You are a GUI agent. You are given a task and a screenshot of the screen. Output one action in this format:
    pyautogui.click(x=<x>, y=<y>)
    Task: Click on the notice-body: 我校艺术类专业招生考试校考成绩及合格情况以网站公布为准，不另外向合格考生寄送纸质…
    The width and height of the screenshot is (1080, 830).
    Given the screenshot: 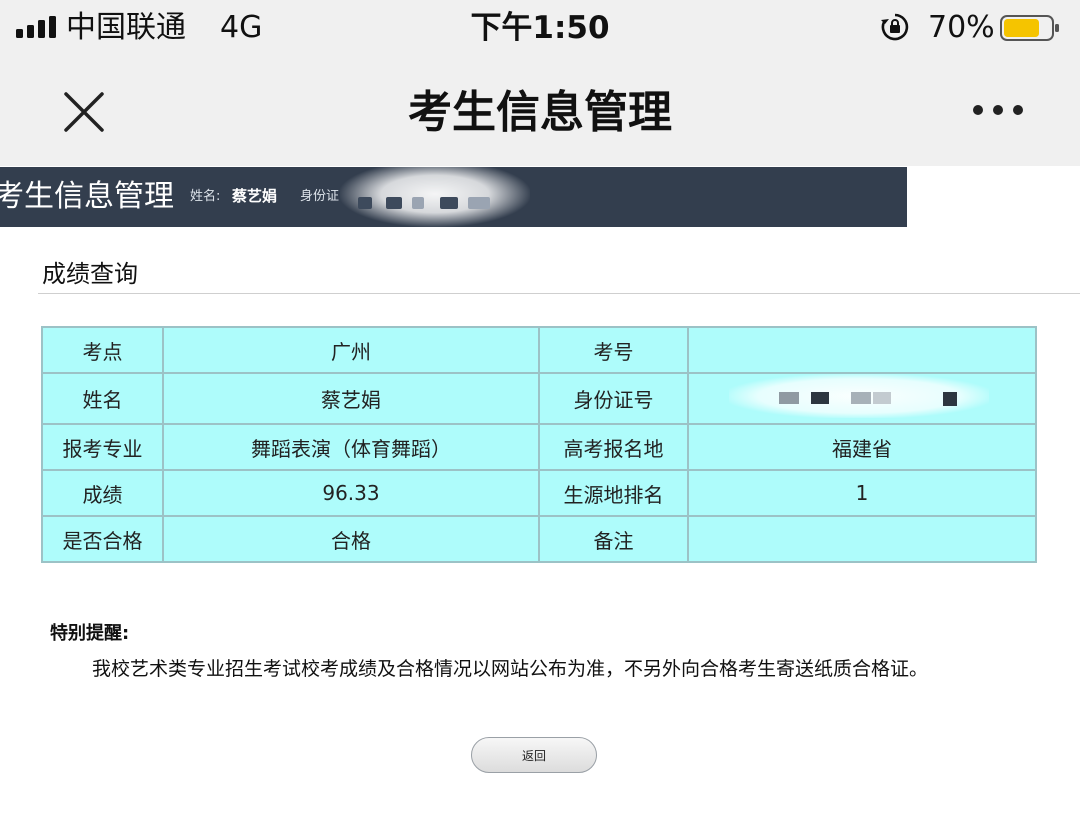 What is the action you would take?
    pyautogui.click(x=510, y=669)
    